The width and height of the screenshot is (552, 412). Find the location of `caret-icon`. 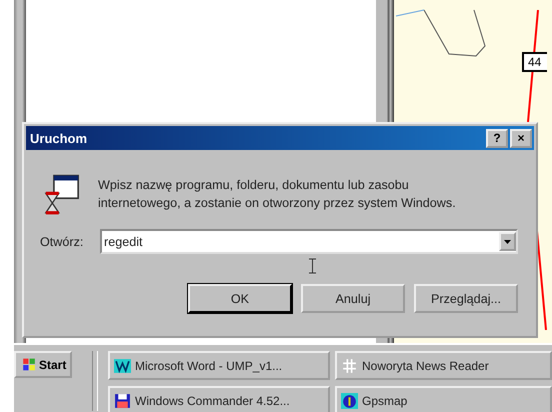

caret-icon is located at coordinates (507, 242).